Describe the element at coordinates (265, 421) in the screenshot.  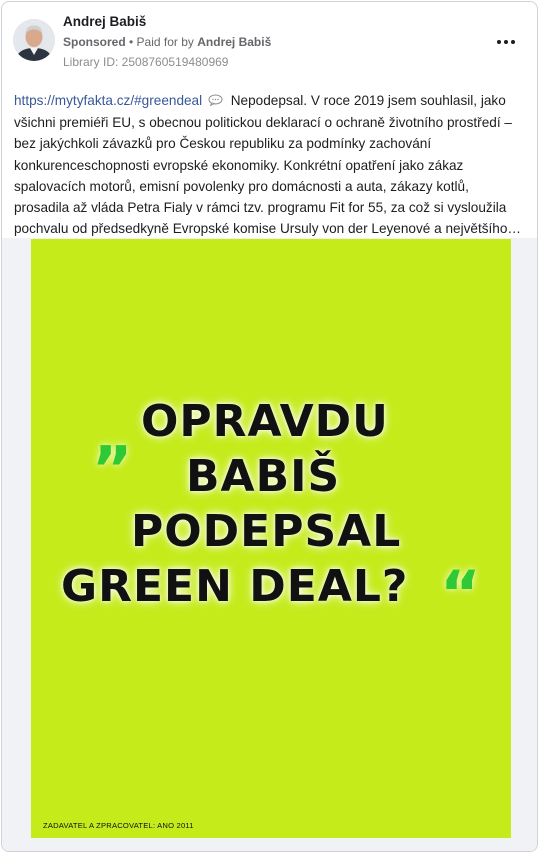
I see `headline-line: OPRAVDU` at that location.